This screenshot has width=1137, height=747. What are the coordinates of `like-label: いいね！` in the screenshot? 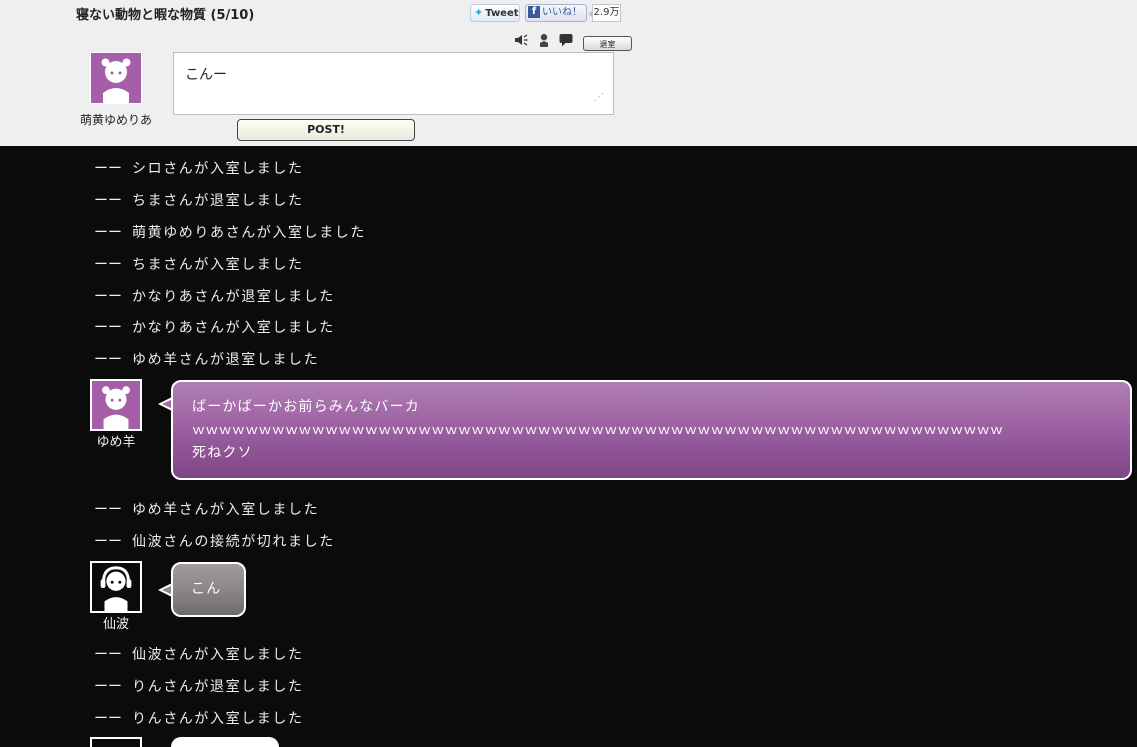 It's located at (562, 12).